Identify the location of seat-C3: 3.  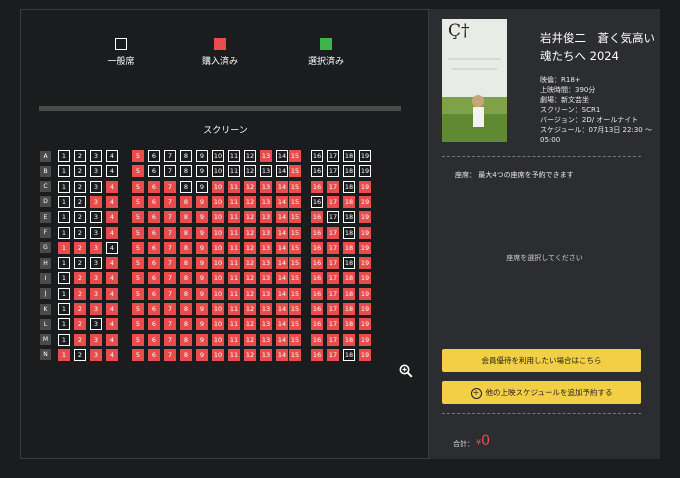
(96, 186).